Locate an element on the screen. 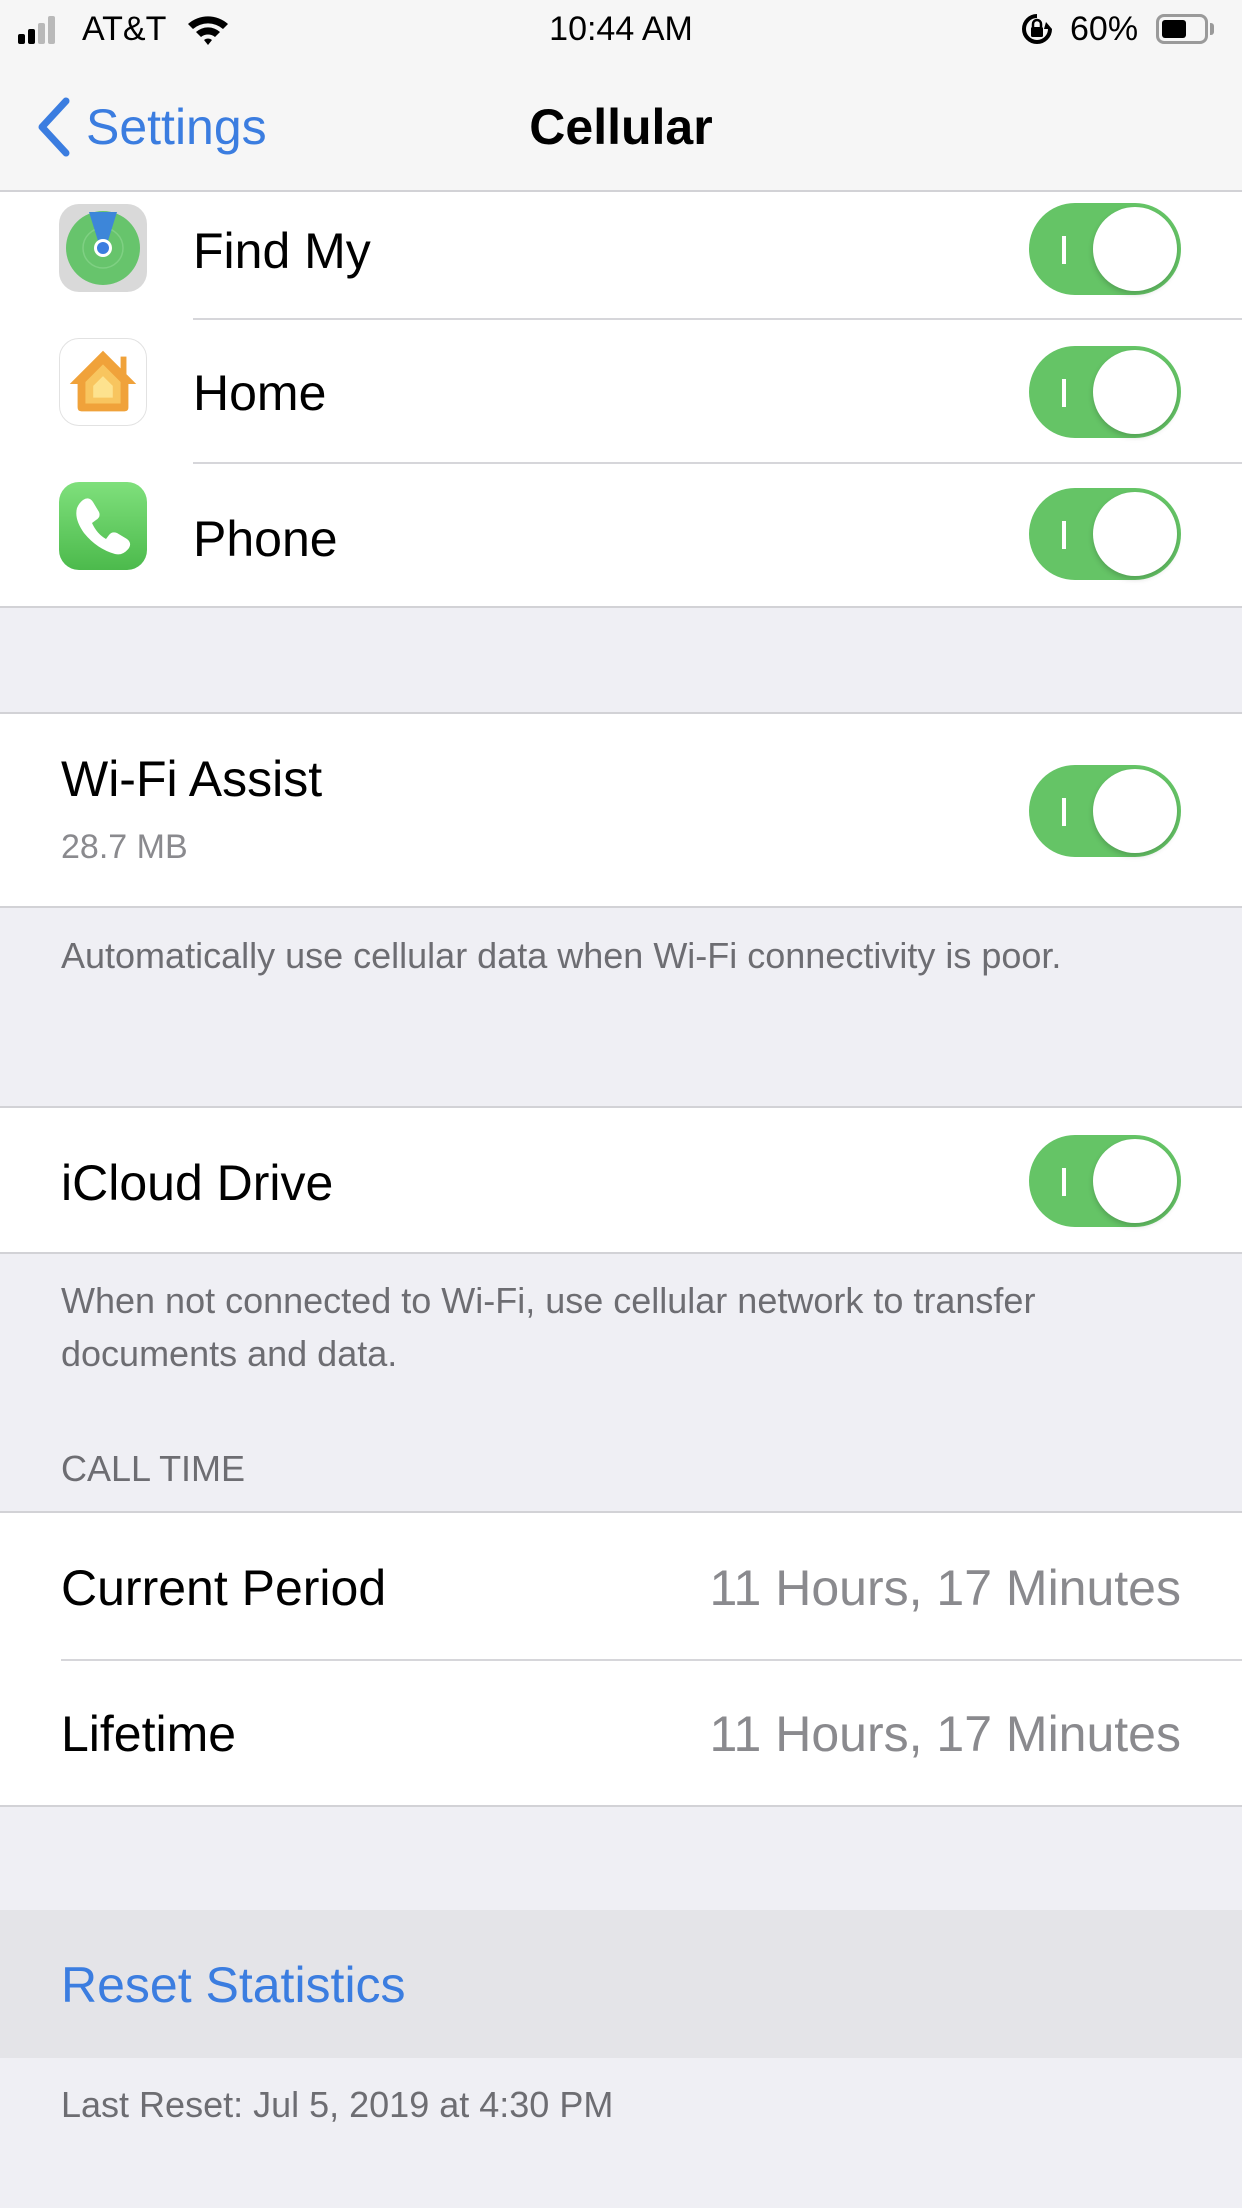 Image resolution: width=1242 pixels, height=2208 pixels. battery-nub is located at coordinates (1212, 29).